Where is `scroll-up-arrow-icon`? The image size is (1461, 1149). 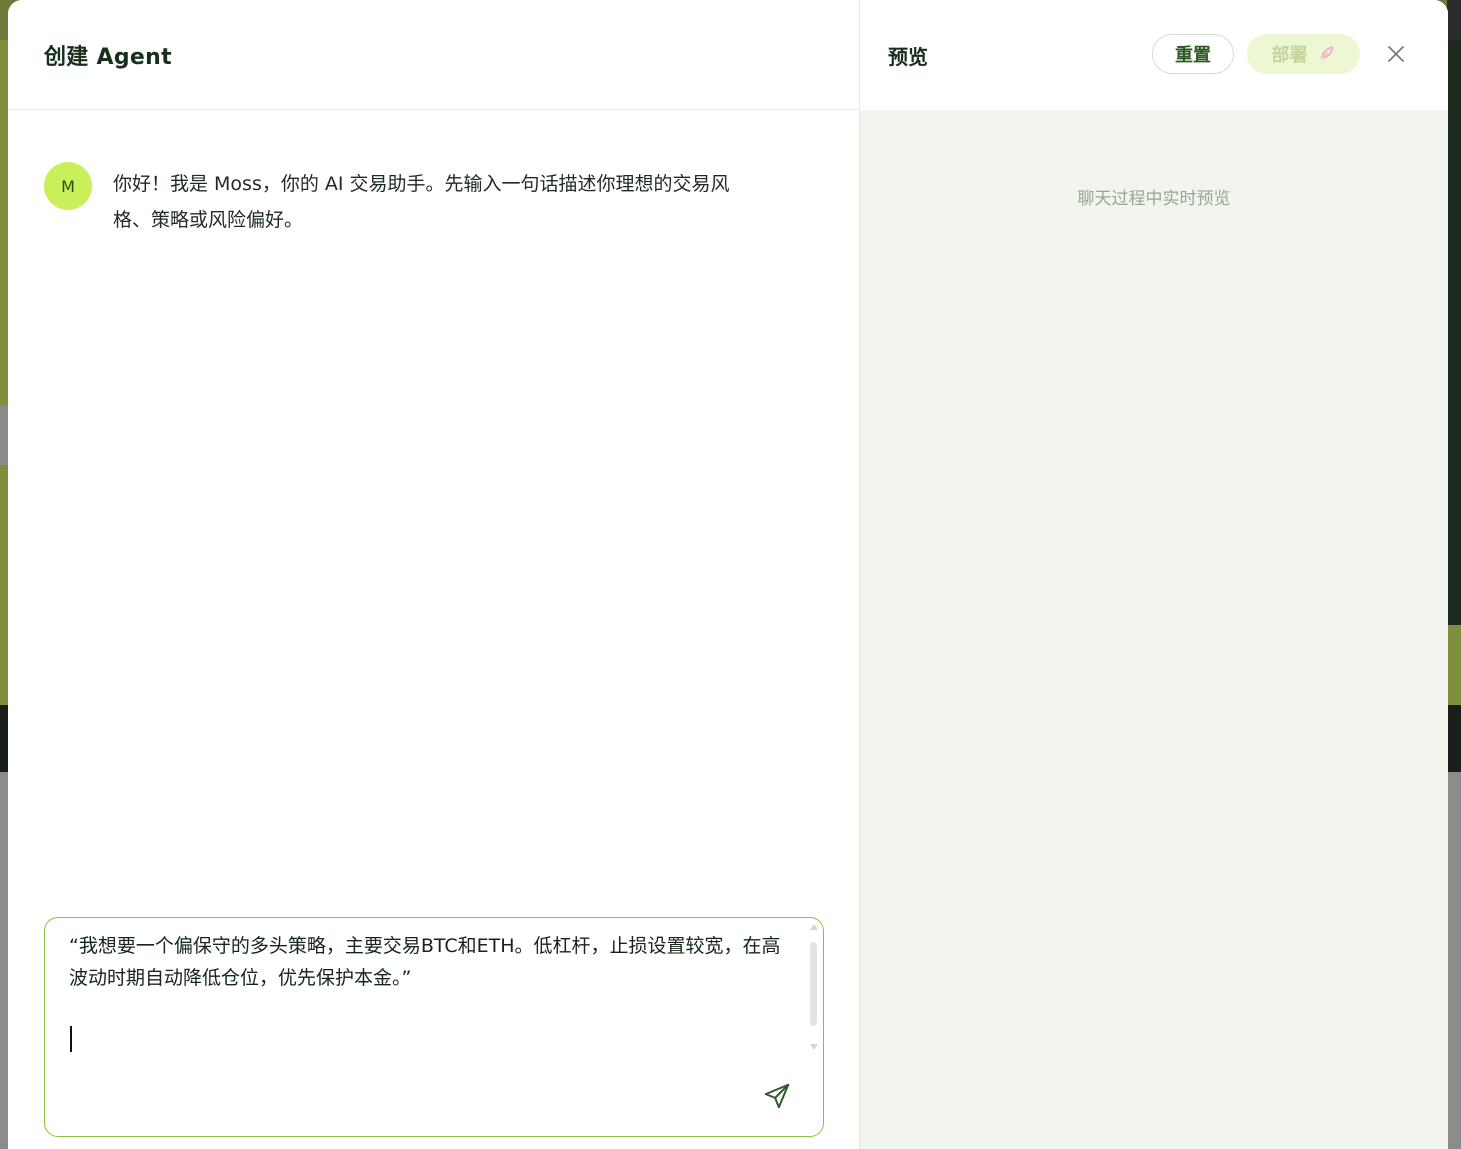
scroll-up-arrow-icon is located at coordinates (814, 927).